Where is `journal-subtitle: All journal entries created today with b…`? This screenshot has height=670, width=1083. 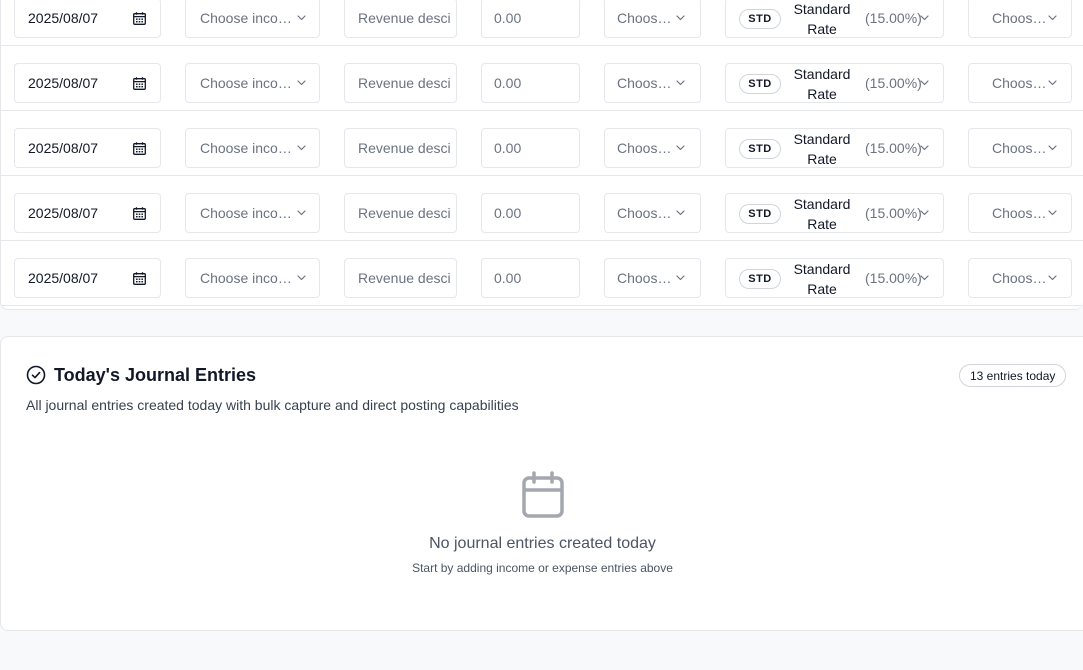 journal-subtitle: All journal entries created today with b… is located at coordinates (272, 405).